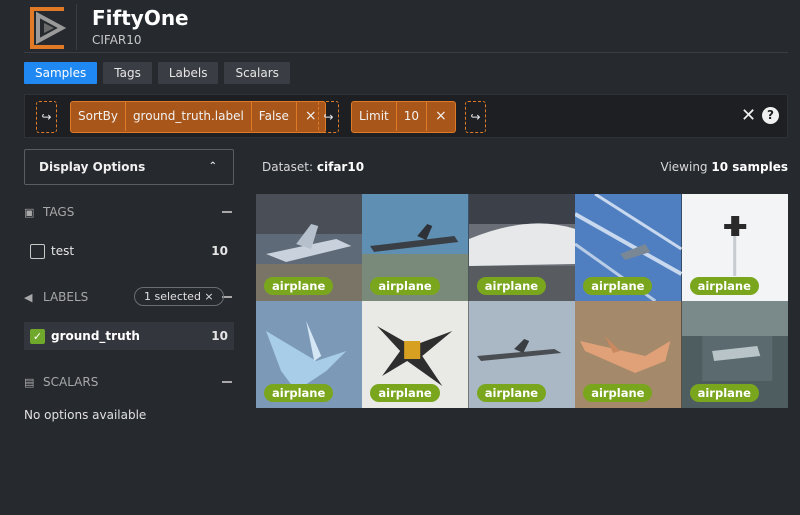 This screenshot has height=515, width=800. Describe the element at coordinates (412, 116) in the screenshot. I see `stage-param-limit: 10` at that location.